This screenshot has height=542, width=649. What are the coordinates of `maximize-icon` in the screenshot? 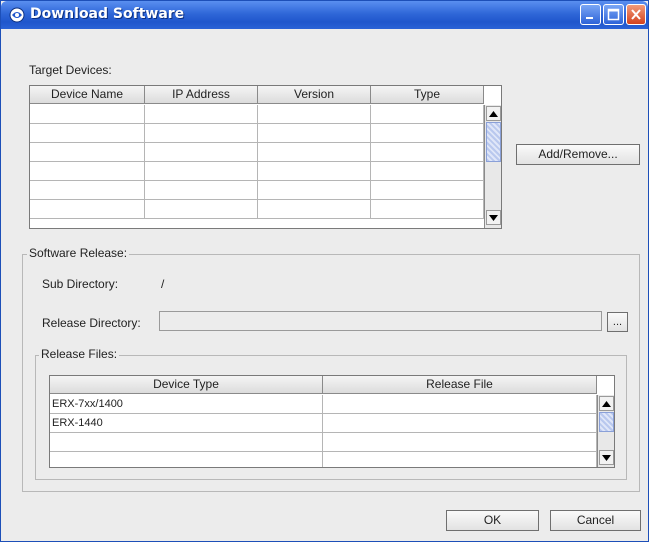 It's located at (613, 14).